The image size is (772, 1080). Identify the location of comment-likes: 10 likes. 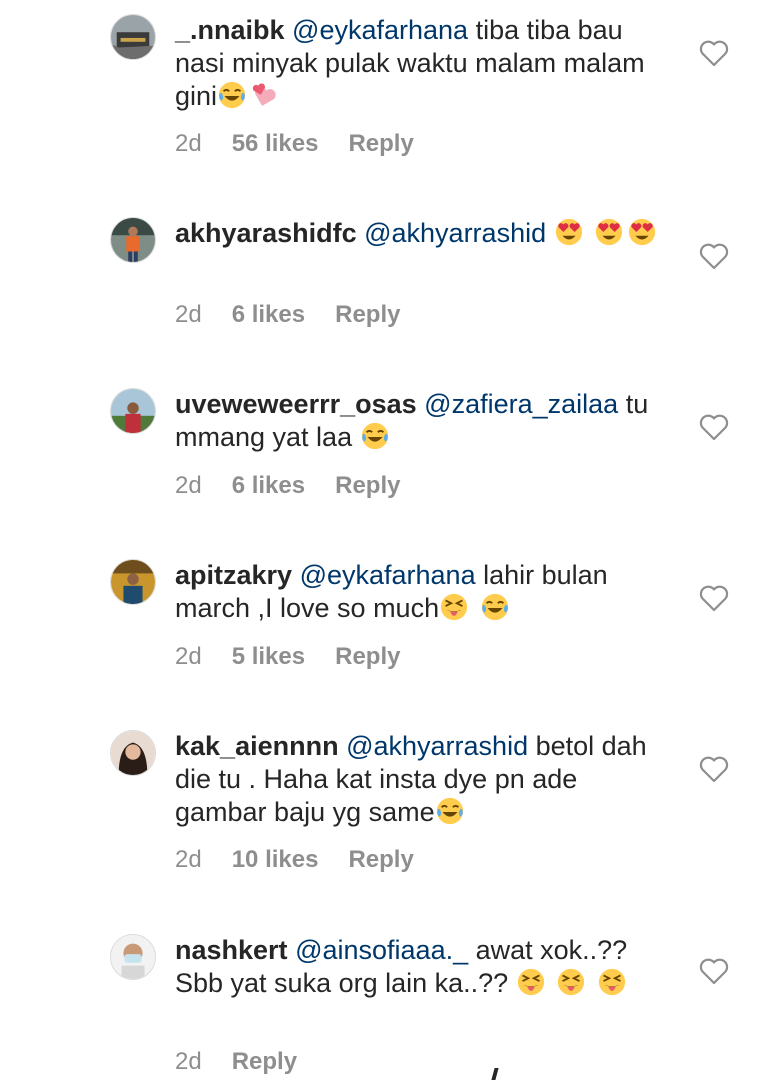
(275, 859).